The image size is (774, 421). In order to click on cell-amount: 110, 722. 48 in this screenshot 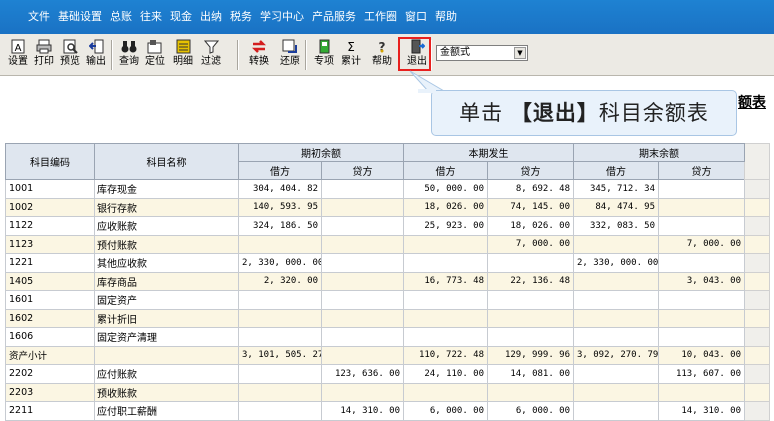, I will do `click(445, 355)`.